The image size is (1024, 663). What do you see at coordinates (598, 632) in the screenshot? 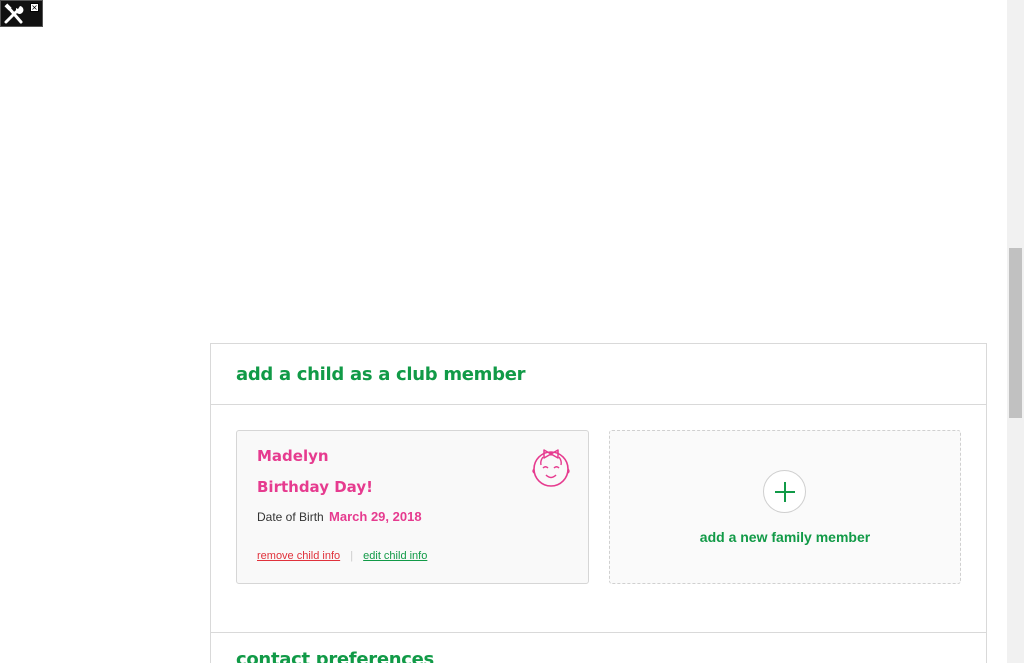
I see `section-divider` at bounding box center [598, 632].